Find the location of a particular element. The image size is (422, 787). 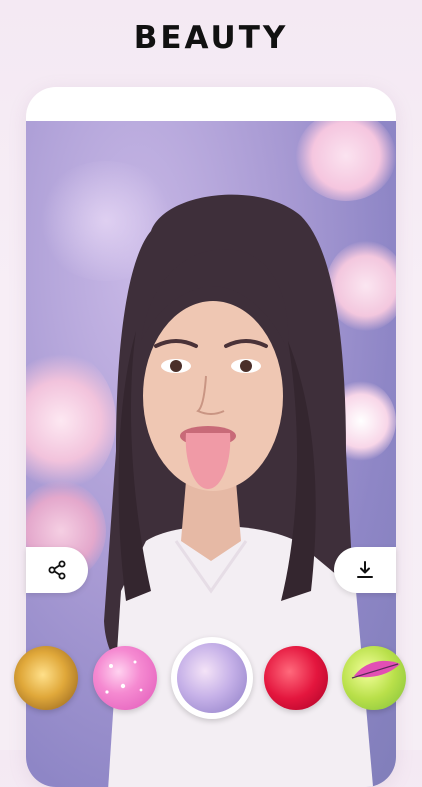

download-icon is located at coordinates (365, 569).